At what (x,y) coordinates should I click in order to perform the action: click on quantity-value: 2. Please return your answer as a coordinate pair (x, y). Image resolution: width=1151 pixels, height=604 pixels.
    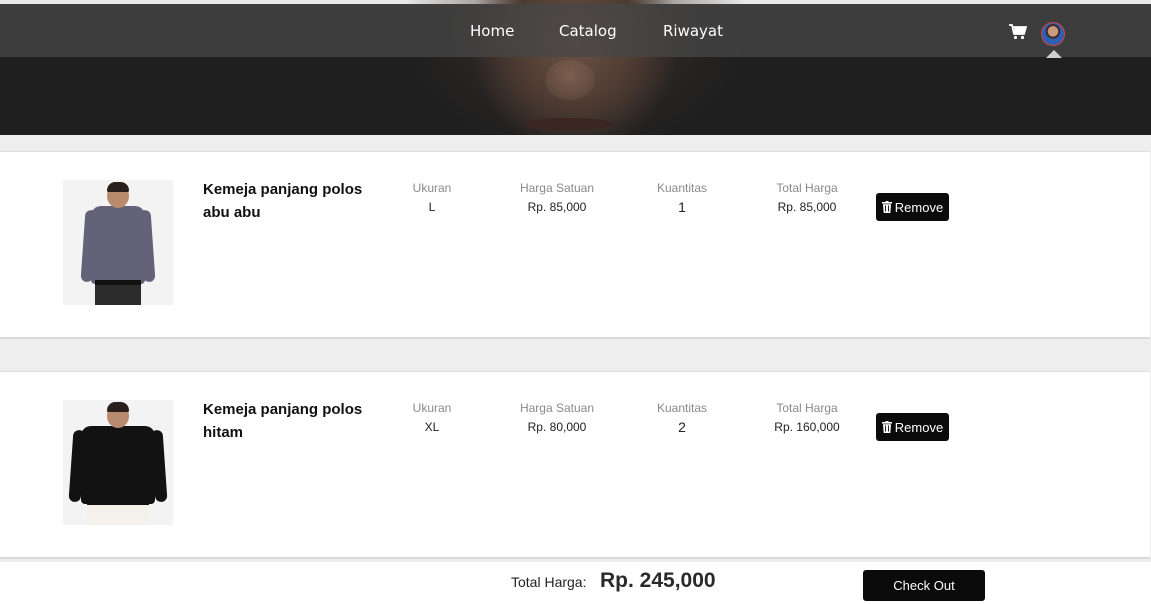
    Looking at the image, I should click on (682, 427).